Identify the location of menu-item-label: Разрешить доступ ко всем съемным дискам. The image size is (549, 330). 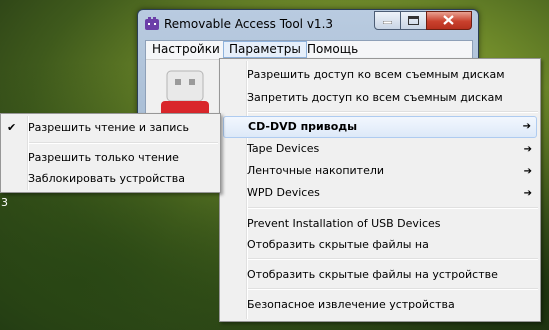
(376, 74).